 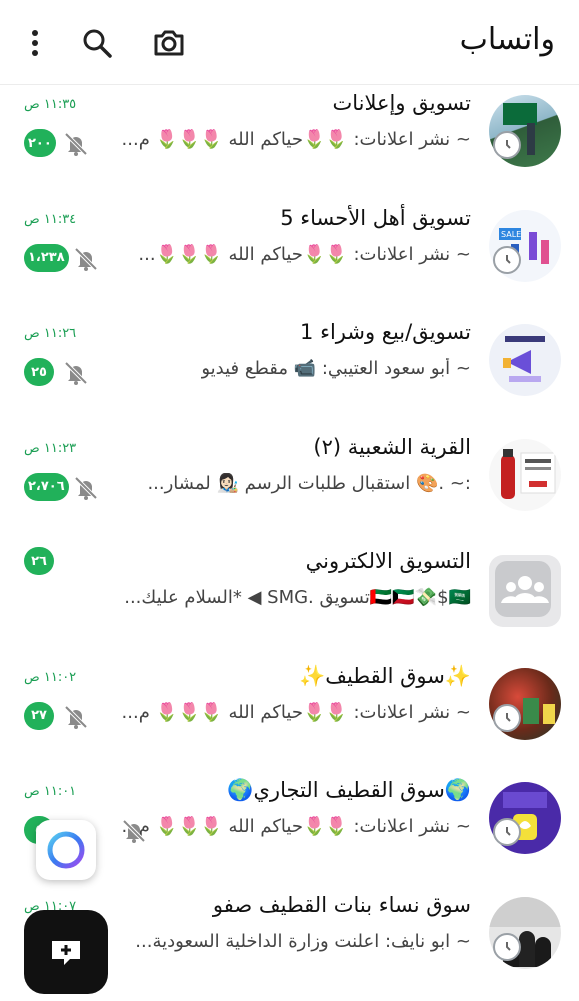 What do you see at coordinates (50, 791) in the screenshot?
I see `chat-time: ١١:٠١ ص` at bounding box center [50, 791].